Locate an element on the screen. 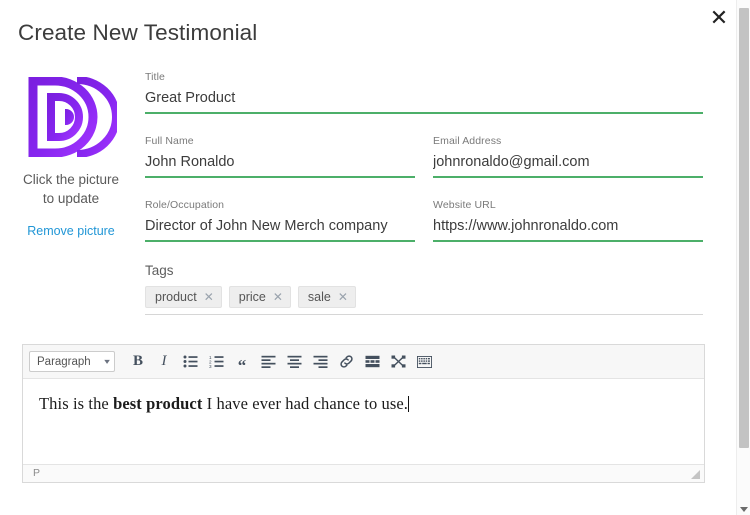 The image size is (750, 515). website-underline is located at coordinates (568, 241).